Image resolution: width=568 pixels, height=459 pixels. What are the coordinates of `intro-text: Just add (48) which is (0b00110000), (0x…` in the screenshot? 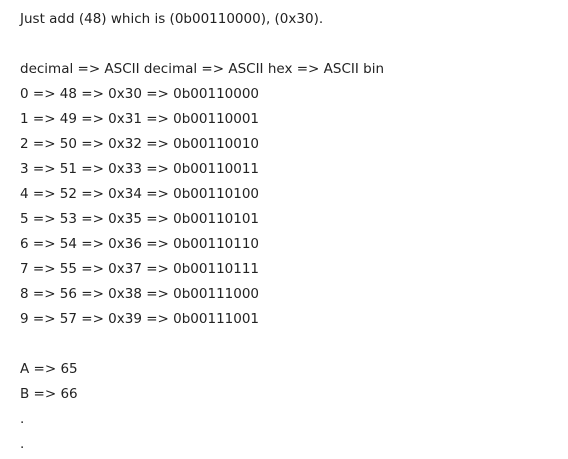 It's located at (172, 19).